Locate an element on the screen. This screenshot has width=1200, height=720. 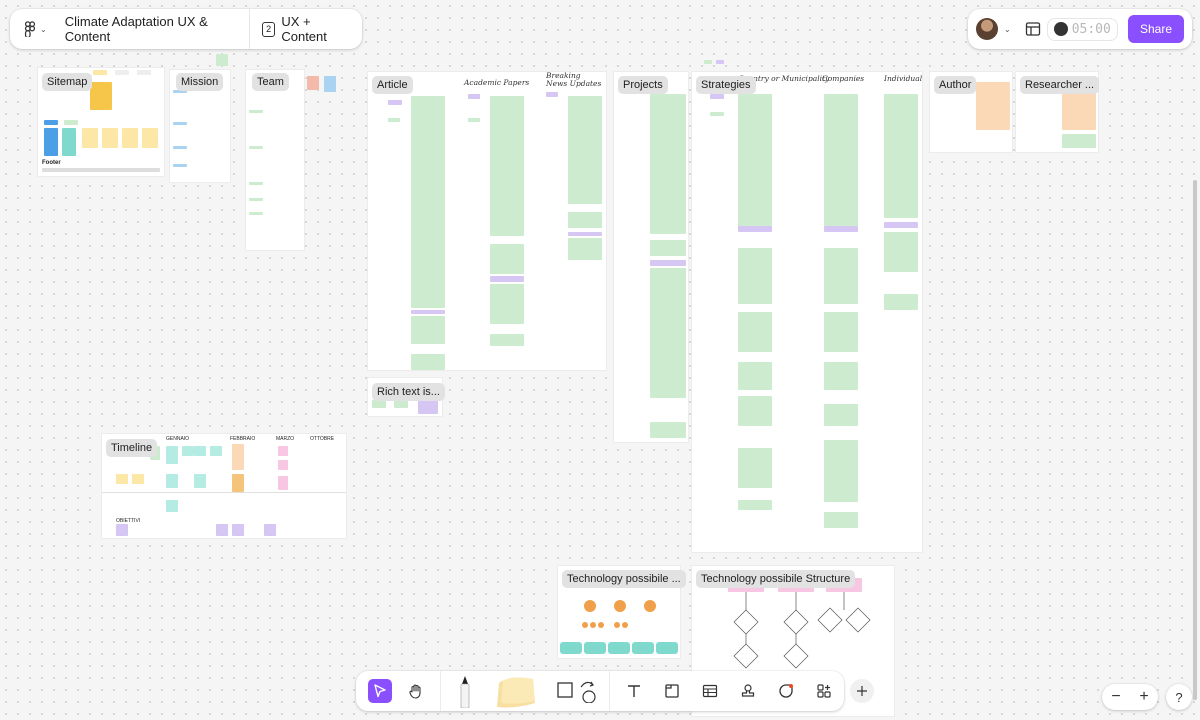
text-tool is located at coordinates (634, 691).